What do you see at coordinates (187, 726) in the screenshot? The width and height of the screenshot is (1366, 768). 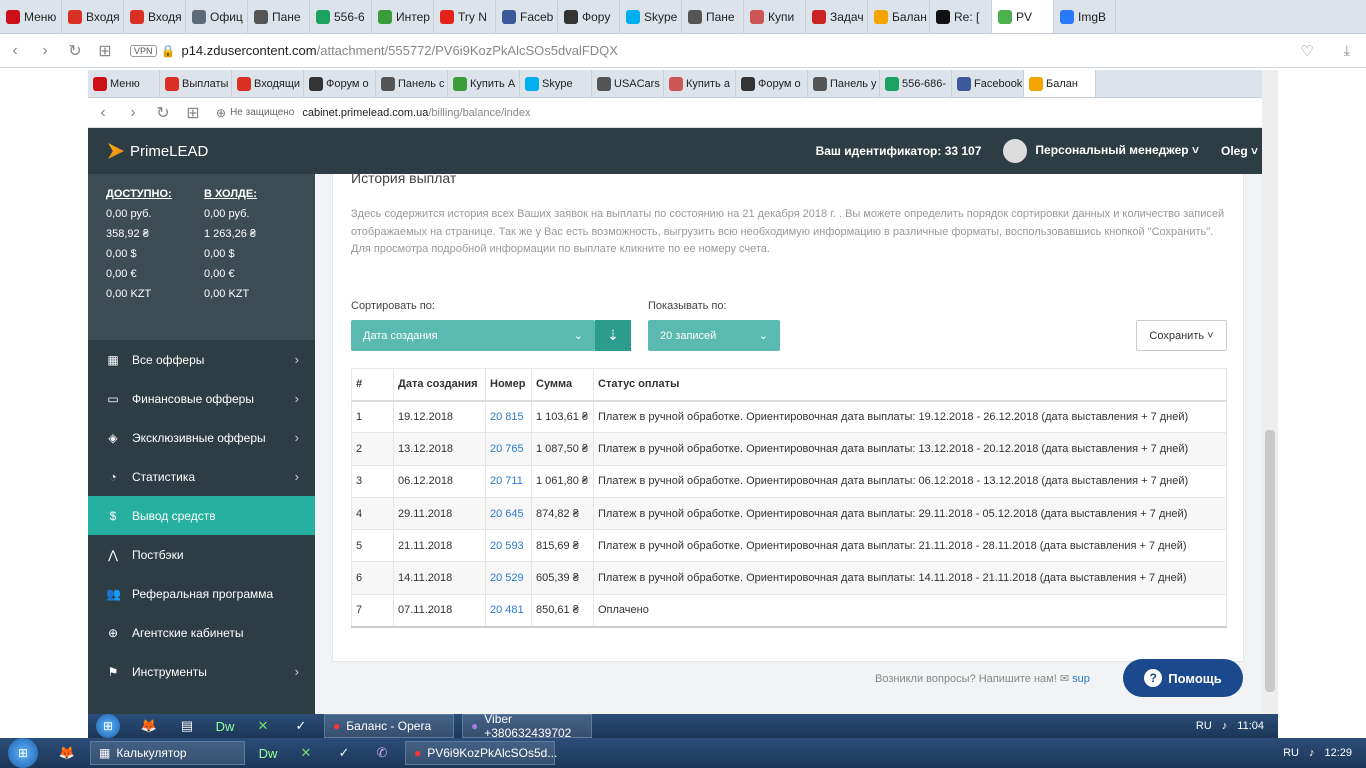 I see `file-icon: ▤` at bounding box center [187, 726].